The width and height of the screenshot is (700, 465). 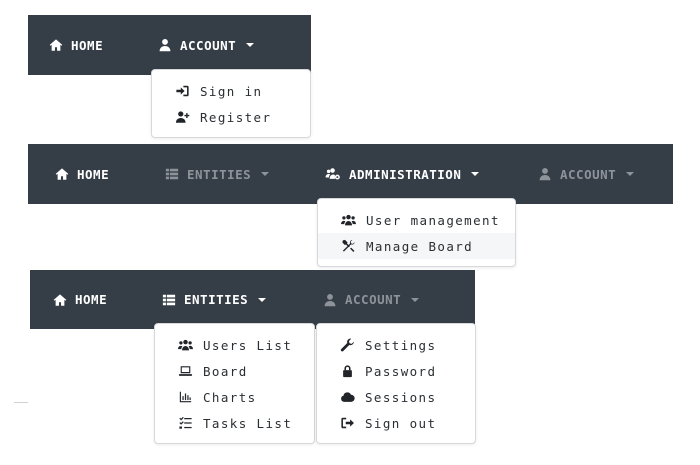 What do you see at coordinates (186, 423) in the screenshot?
I see `tasks-icon` at bounding box center [186, 423].